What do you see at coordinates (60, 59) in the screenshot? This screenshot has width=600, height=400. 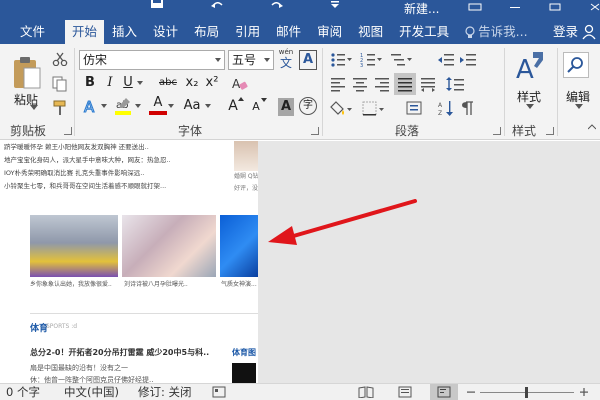 I see `scissors-icon` at bounding box center [60, 59].